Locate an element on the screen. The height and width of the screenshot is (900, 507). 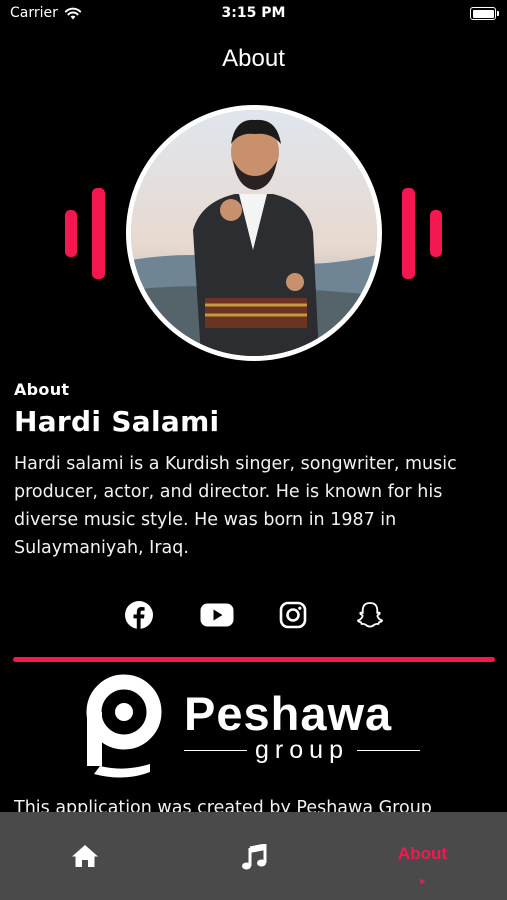
artist-name: Hardi Salami is located at coordinates (117, 421).